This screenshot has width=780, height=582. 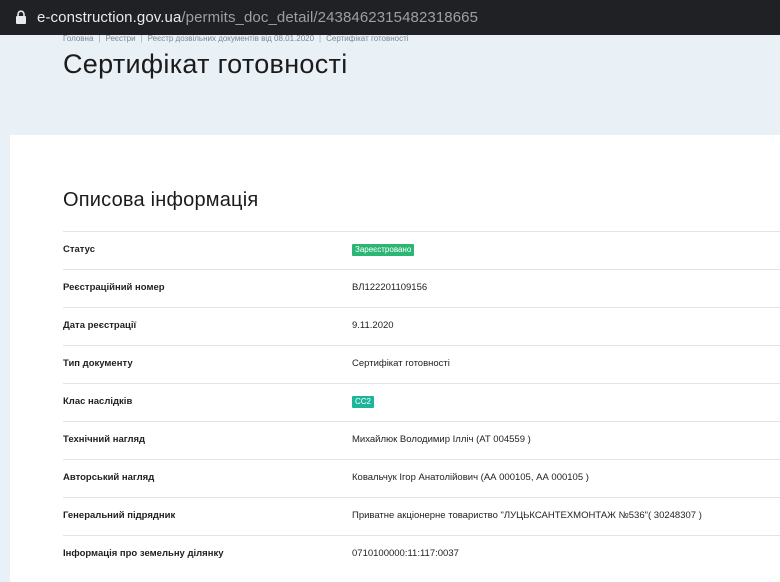 I want to click on url-path: /permits_doc_detail/2438462315482318665, so click(x=330, y=17).